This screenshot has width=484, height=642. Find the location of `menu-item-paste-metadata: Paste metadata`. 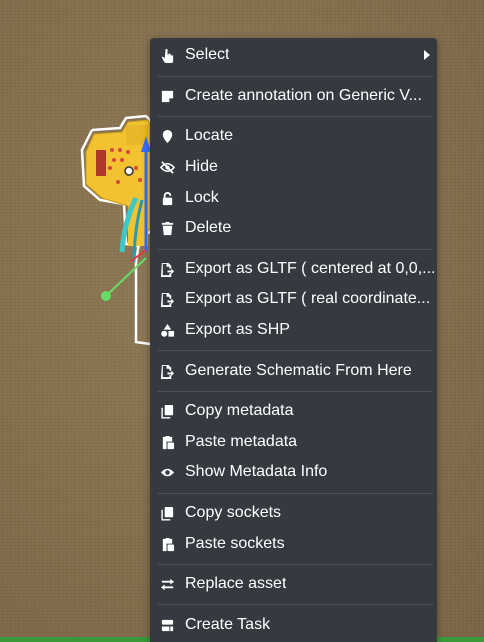

menu-item-paste-metadata: Paste metadata is located at coordinates (293, 442).